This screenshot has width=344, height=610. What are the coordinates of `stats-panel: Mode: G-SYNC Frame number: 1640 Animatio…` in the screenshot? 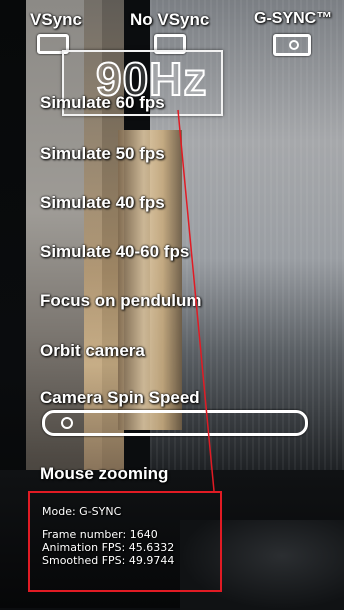 It's located at (108, 536).